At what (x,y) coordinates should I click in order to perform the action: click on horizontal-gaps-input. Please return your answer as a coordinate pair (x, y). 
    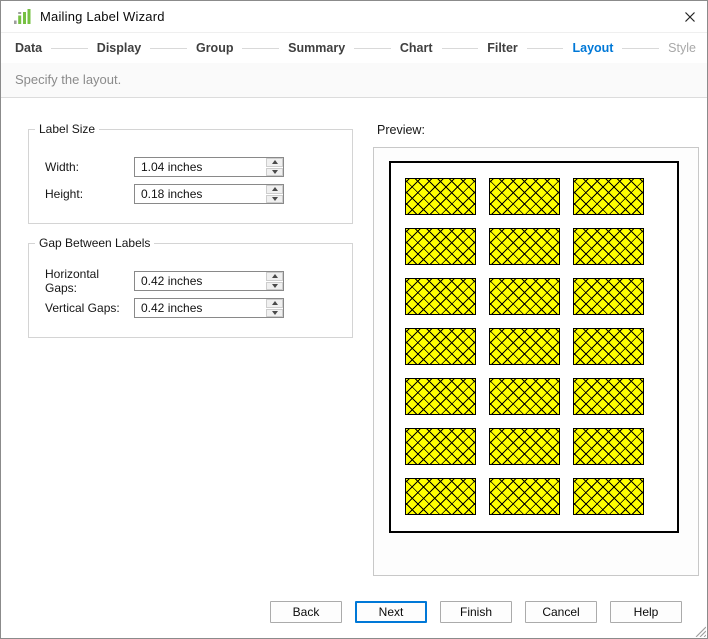
    Looking at the image, I should click on (209, 281).